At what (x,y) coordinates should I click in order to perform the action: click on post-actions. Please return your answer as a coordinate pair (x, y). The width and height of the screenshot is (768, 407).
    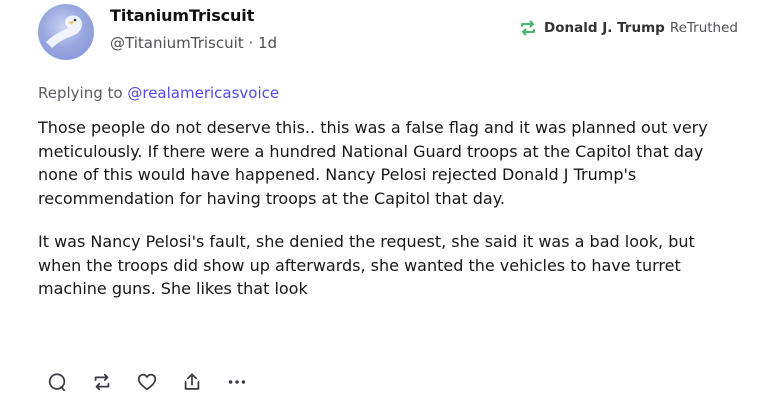
    Looking at the image, I should click on (157, 382).